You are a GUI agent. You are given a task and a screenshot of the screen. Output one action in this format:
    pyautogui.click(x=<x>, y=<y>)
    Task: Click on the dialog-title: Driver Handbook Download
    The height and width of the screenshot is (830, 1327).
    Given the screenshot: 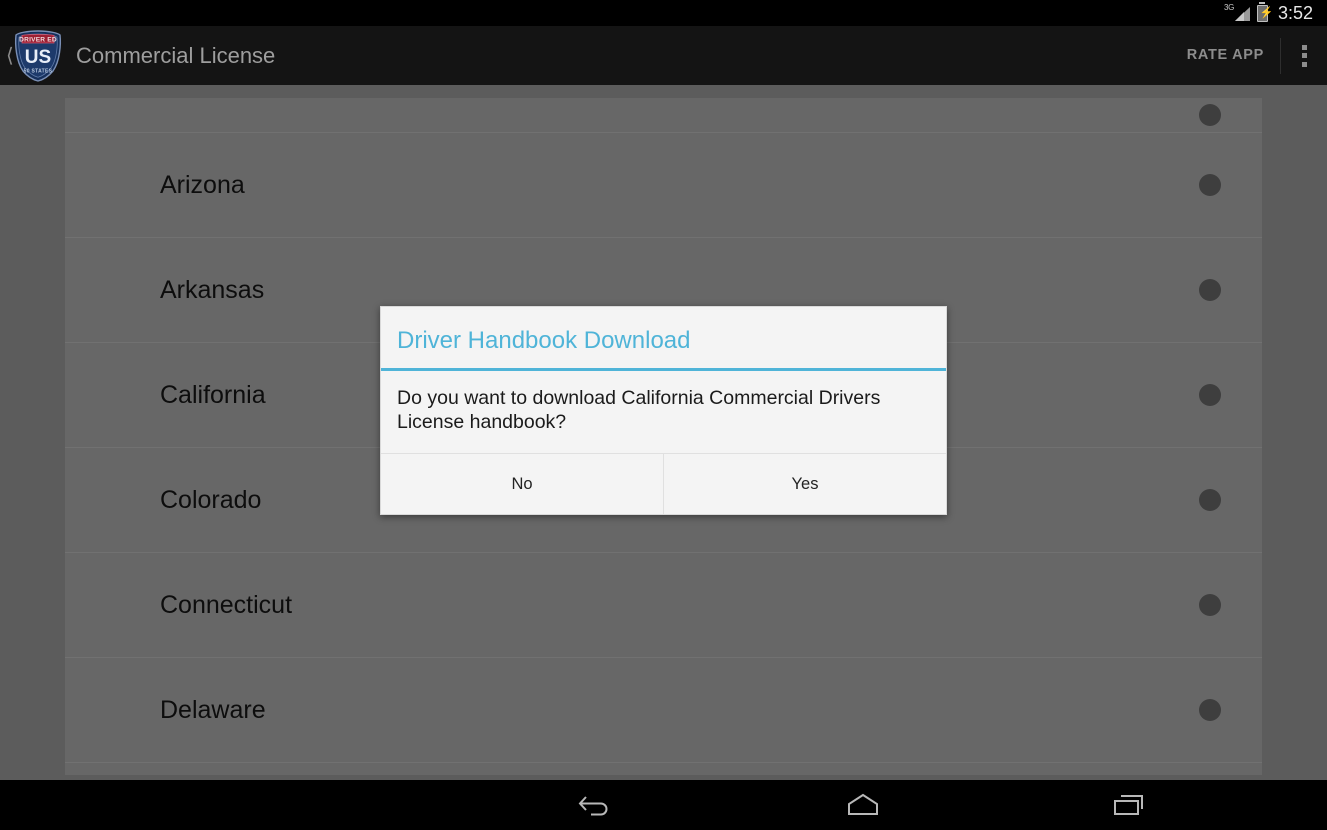 What is the action you would take?
    pyautogui.click(x=544, y=340)
    